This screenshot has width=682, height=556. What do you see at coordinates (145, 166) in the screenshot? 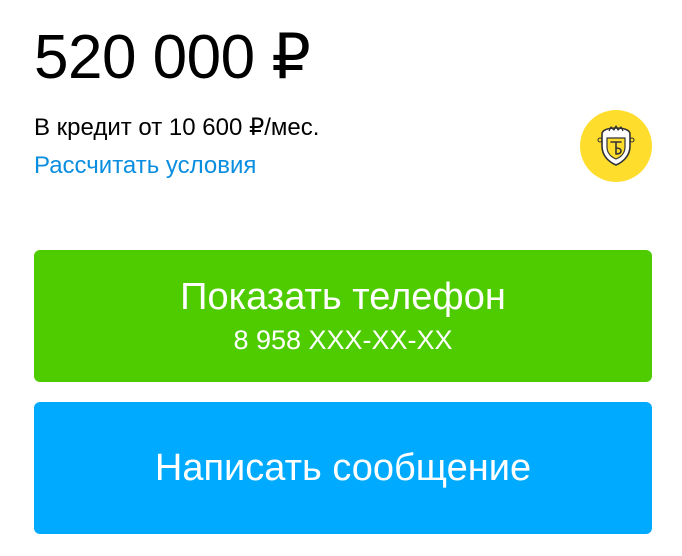
I see `calculate-credit-link: Рассчитать условия` at bounding box center [145, 166].